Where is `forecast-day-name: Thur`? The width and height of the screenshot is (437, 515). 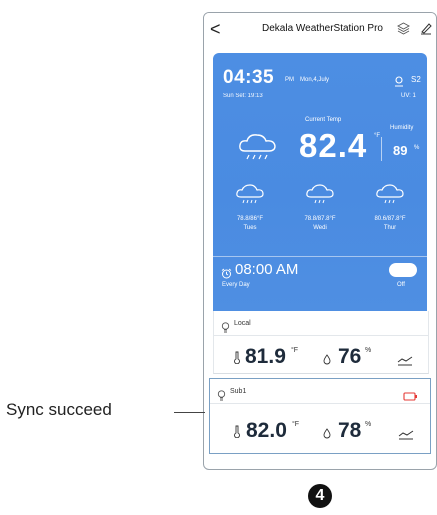 forecast-day-name: Thur is located at coordinates (390, 228).